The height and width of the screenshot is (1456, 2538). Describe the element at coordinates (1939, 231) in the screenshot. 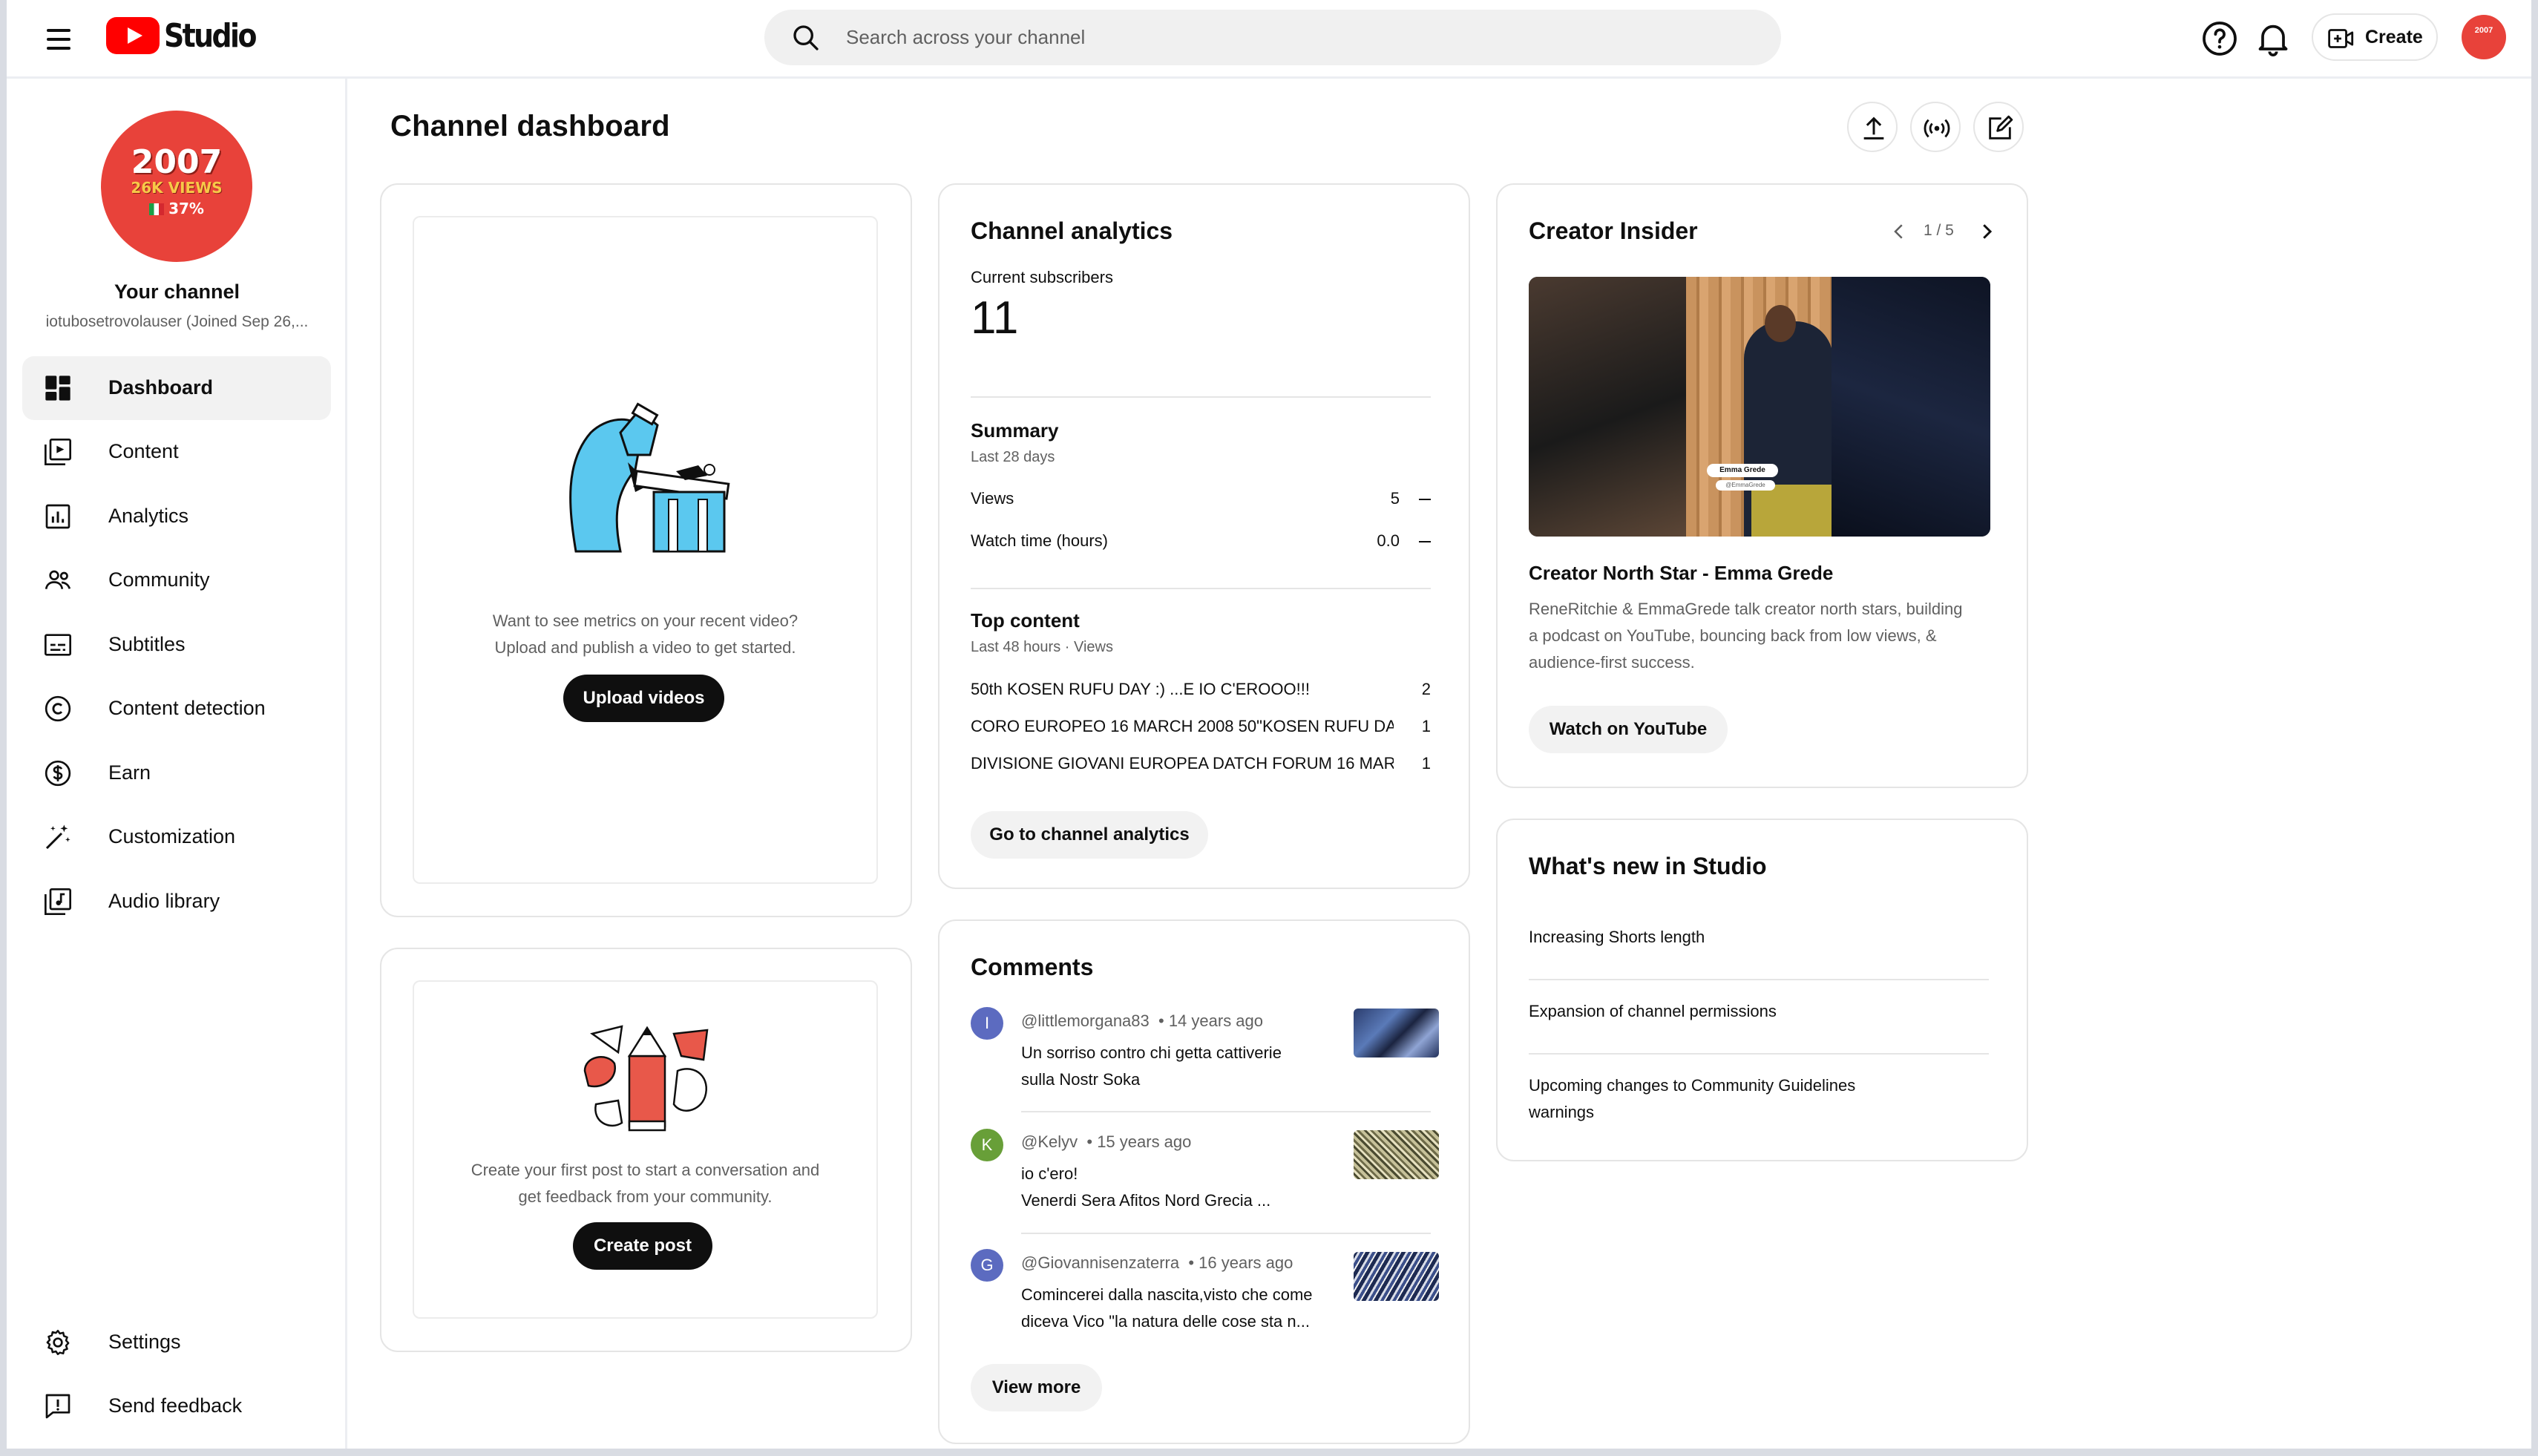

I see `carousel-pager: 1 / 5` at that location.